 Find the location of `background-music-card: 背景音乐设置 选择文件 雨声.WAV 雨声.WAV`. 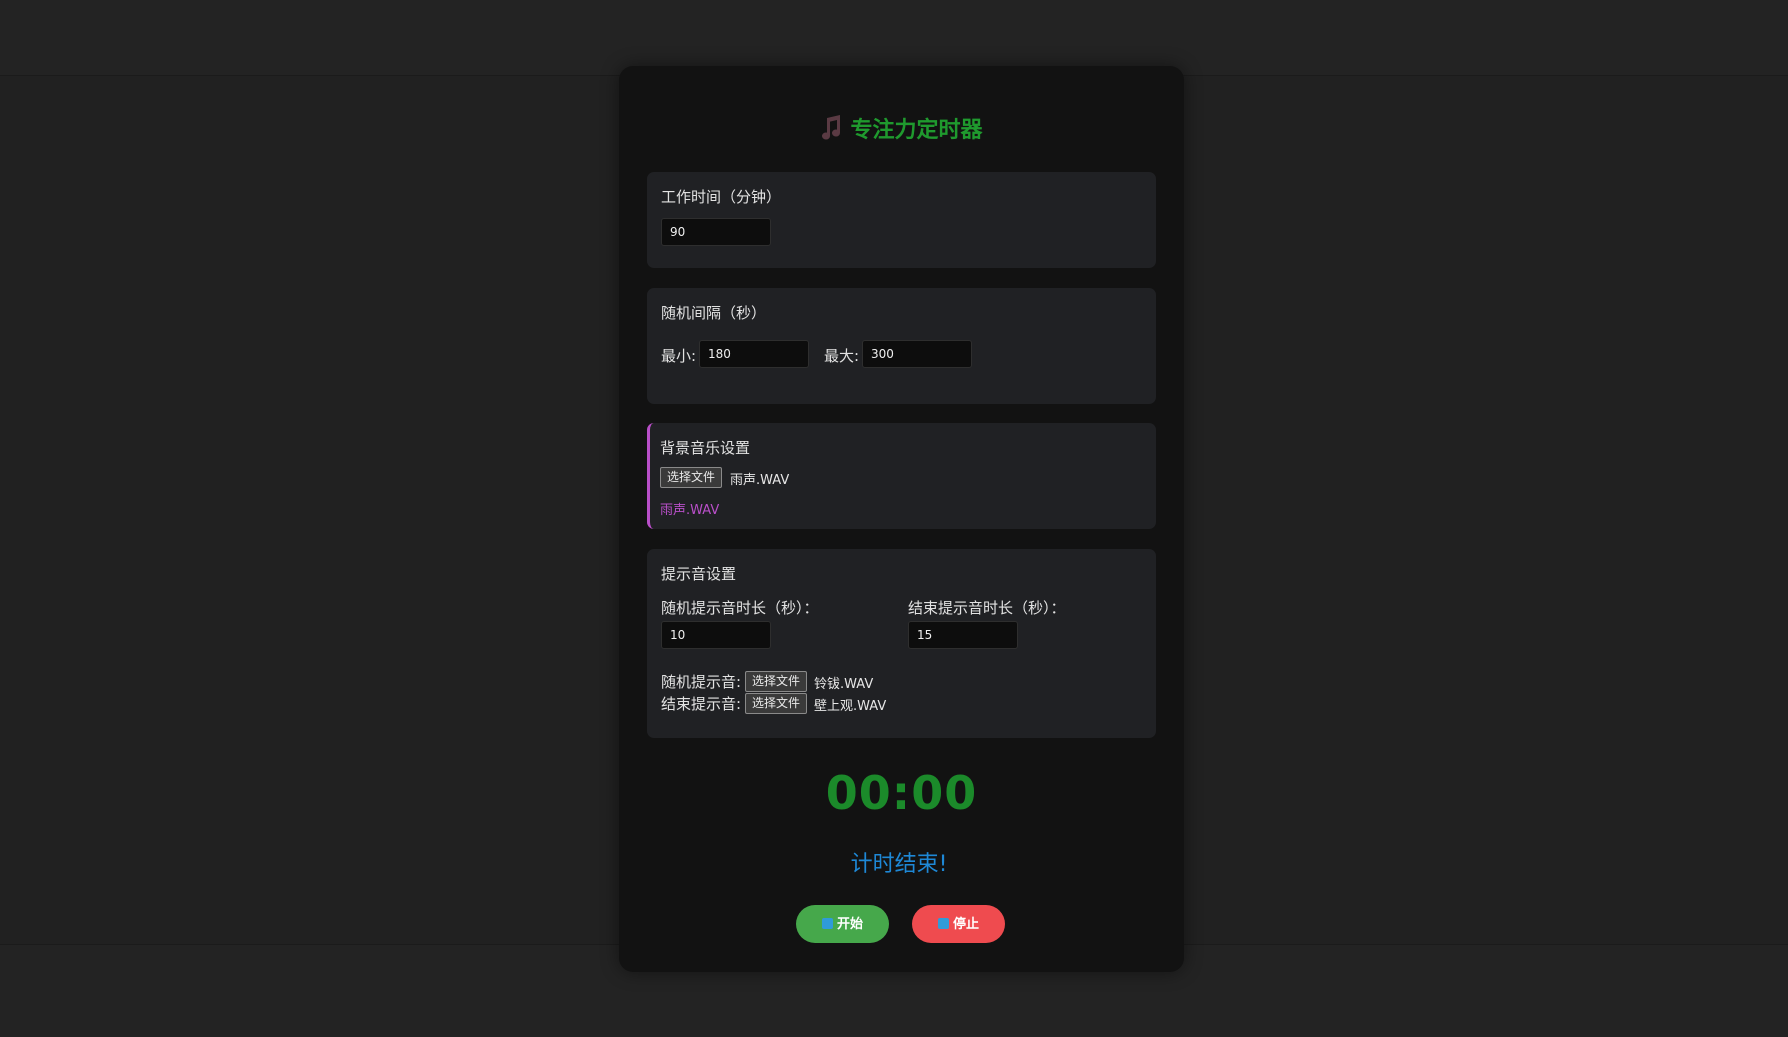

background-music-card: 背景音乐设置 选择文件 雨声.WAV 雨声.WAV is located at coordinates (901, 476).